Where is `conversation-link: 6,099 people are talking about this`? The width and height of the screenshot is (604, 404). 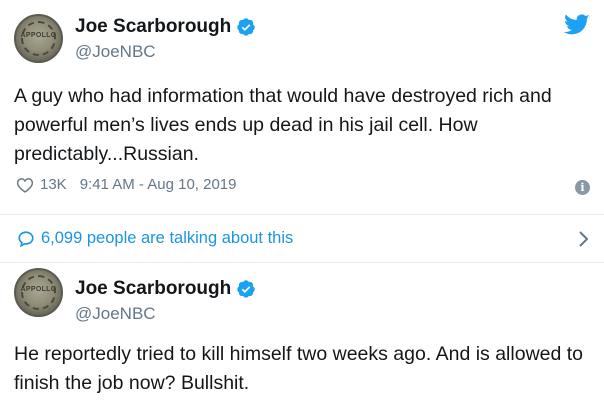 conversation-link: 6,099 people are talking about this is located at coordinates (302, 238).